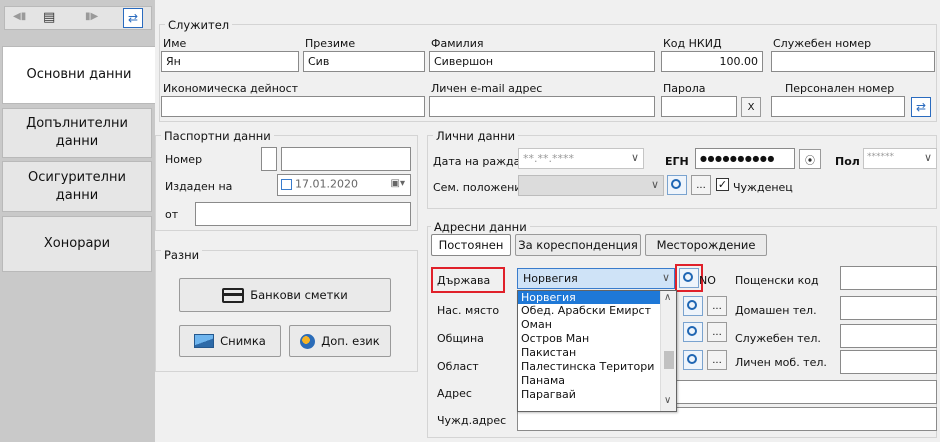  I want to click on mobile-phone-field, so click(888, 362).